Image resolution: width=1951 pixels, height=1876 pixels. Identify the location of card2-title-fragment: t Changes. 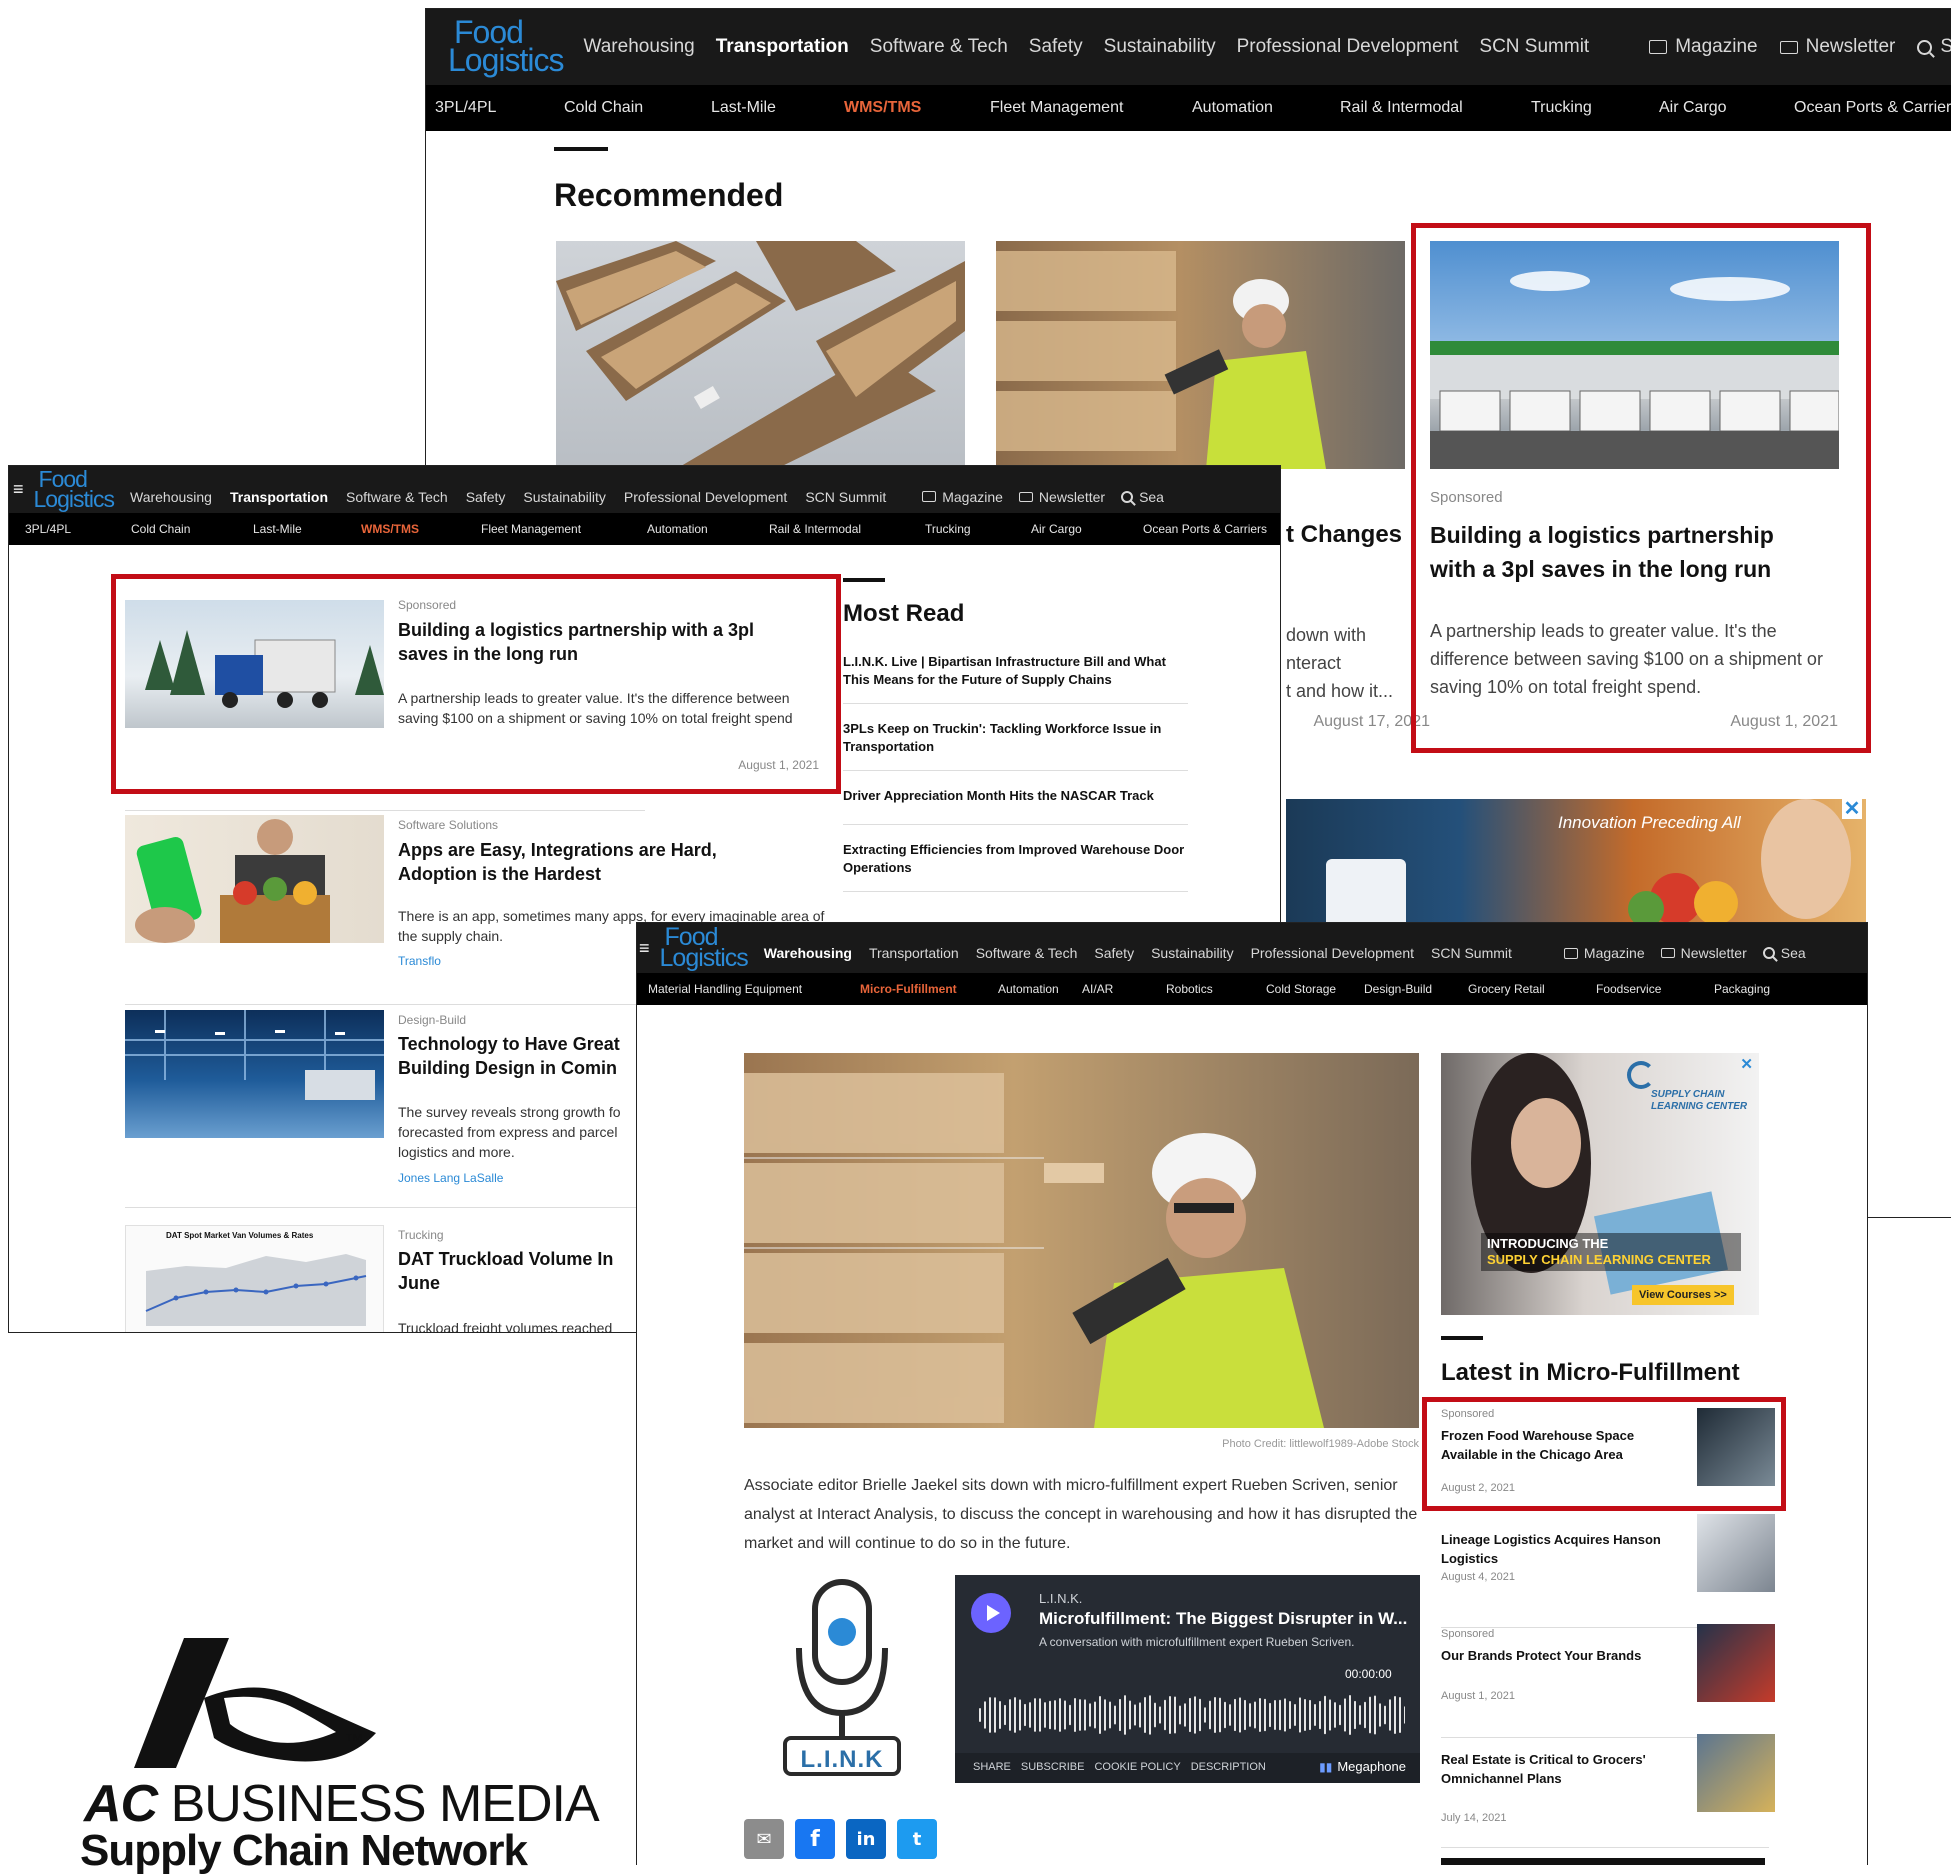
(1344, 535).